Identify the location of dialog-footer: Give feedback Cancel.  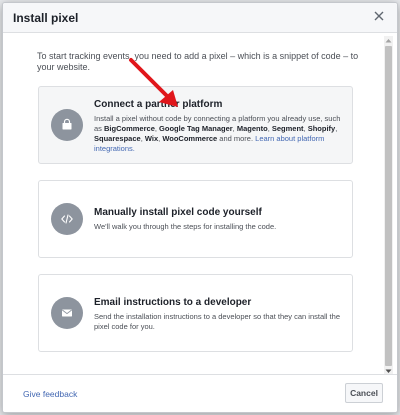
(200, 393).